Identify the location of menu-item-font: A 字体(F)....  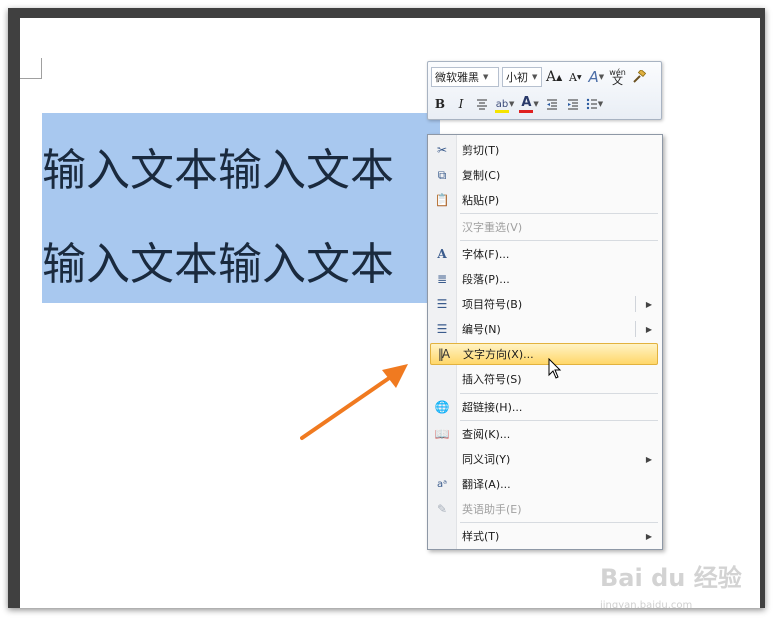
(544, 254).